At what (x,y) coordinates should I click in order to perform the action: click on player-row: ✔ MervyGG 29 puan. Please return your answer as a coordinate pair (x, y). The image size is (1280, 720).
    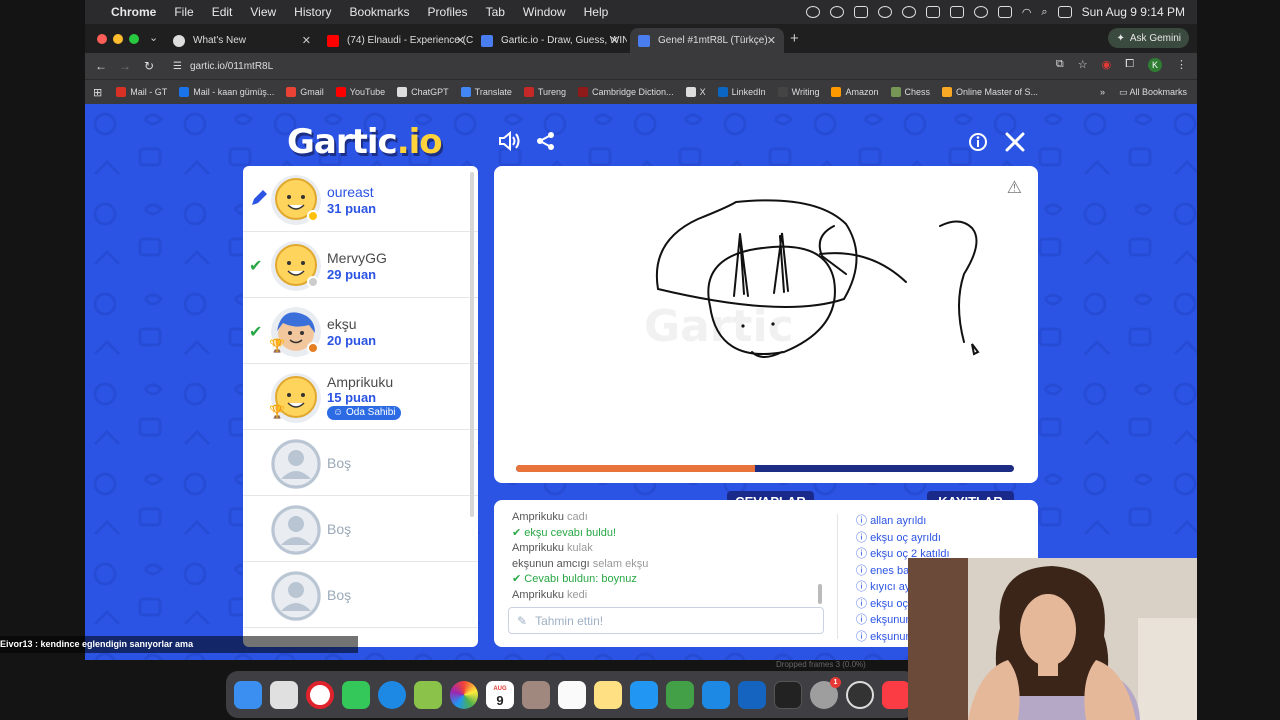
    Looking at the image, I should click on (360, 265).